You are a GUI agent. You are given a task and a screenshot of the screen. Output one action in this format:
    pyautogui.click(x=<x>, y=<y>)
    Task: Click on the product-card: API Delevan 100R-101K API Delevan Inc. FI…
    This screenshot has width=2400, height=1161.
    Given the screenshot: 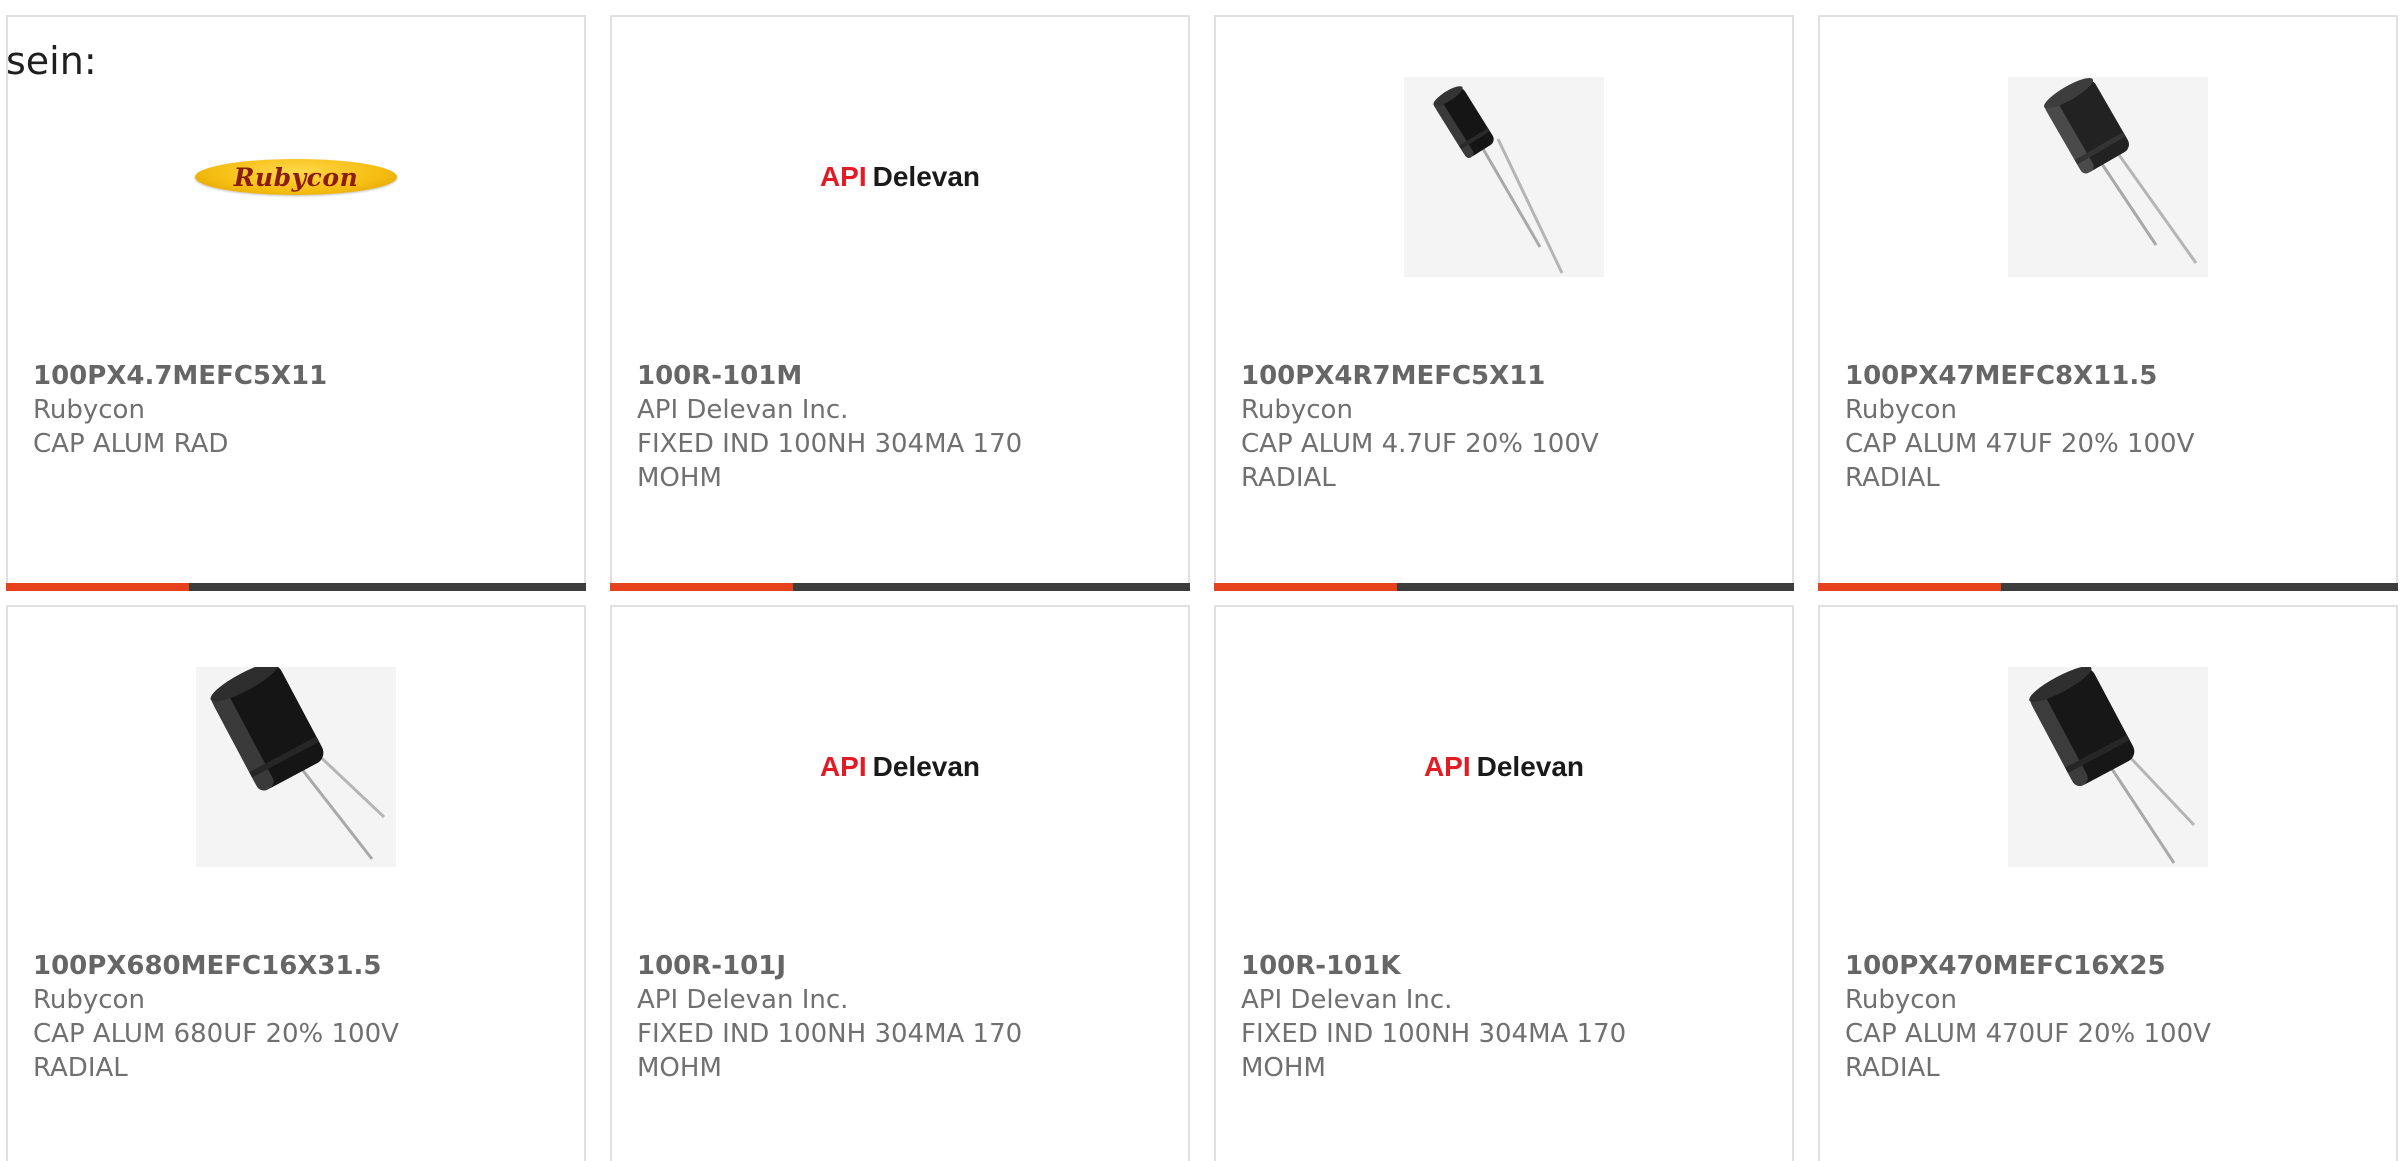 What is the action you would take?
    pyautogui.click(x=1504, y=883)
    